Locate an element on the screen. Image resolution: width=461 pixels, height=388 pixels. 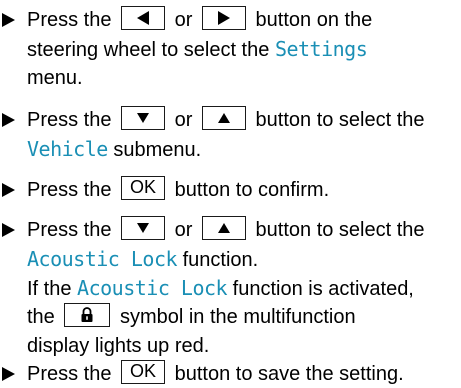
step-2-line-2: Vehicle submenu. is located at coordinates (114, 149).